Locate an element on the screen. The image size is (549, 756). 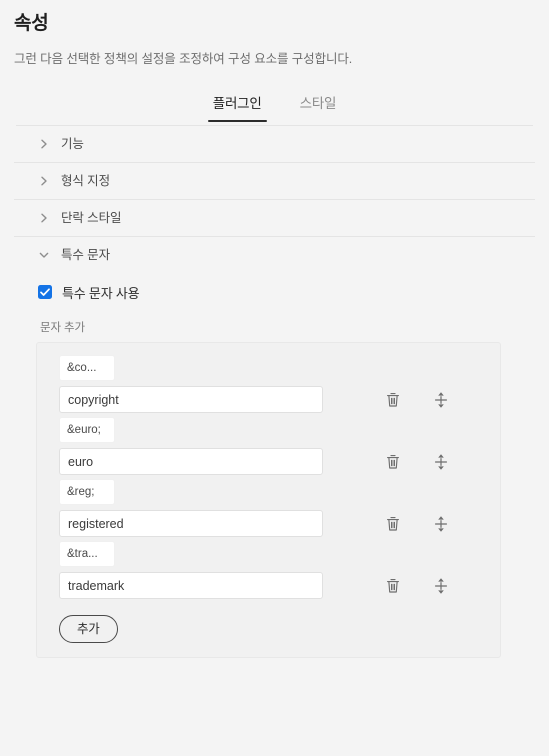
tab-style: 스타일 is located at coordinates (318, 107).